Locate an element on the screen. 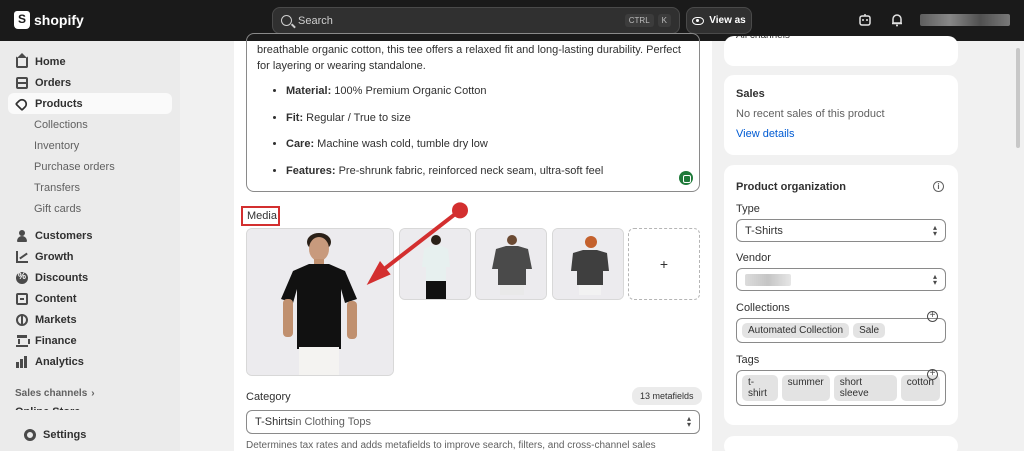 This screenshot has height=451, width=1024. sidebar-item-label: Products is located at coordinates (59, 103).